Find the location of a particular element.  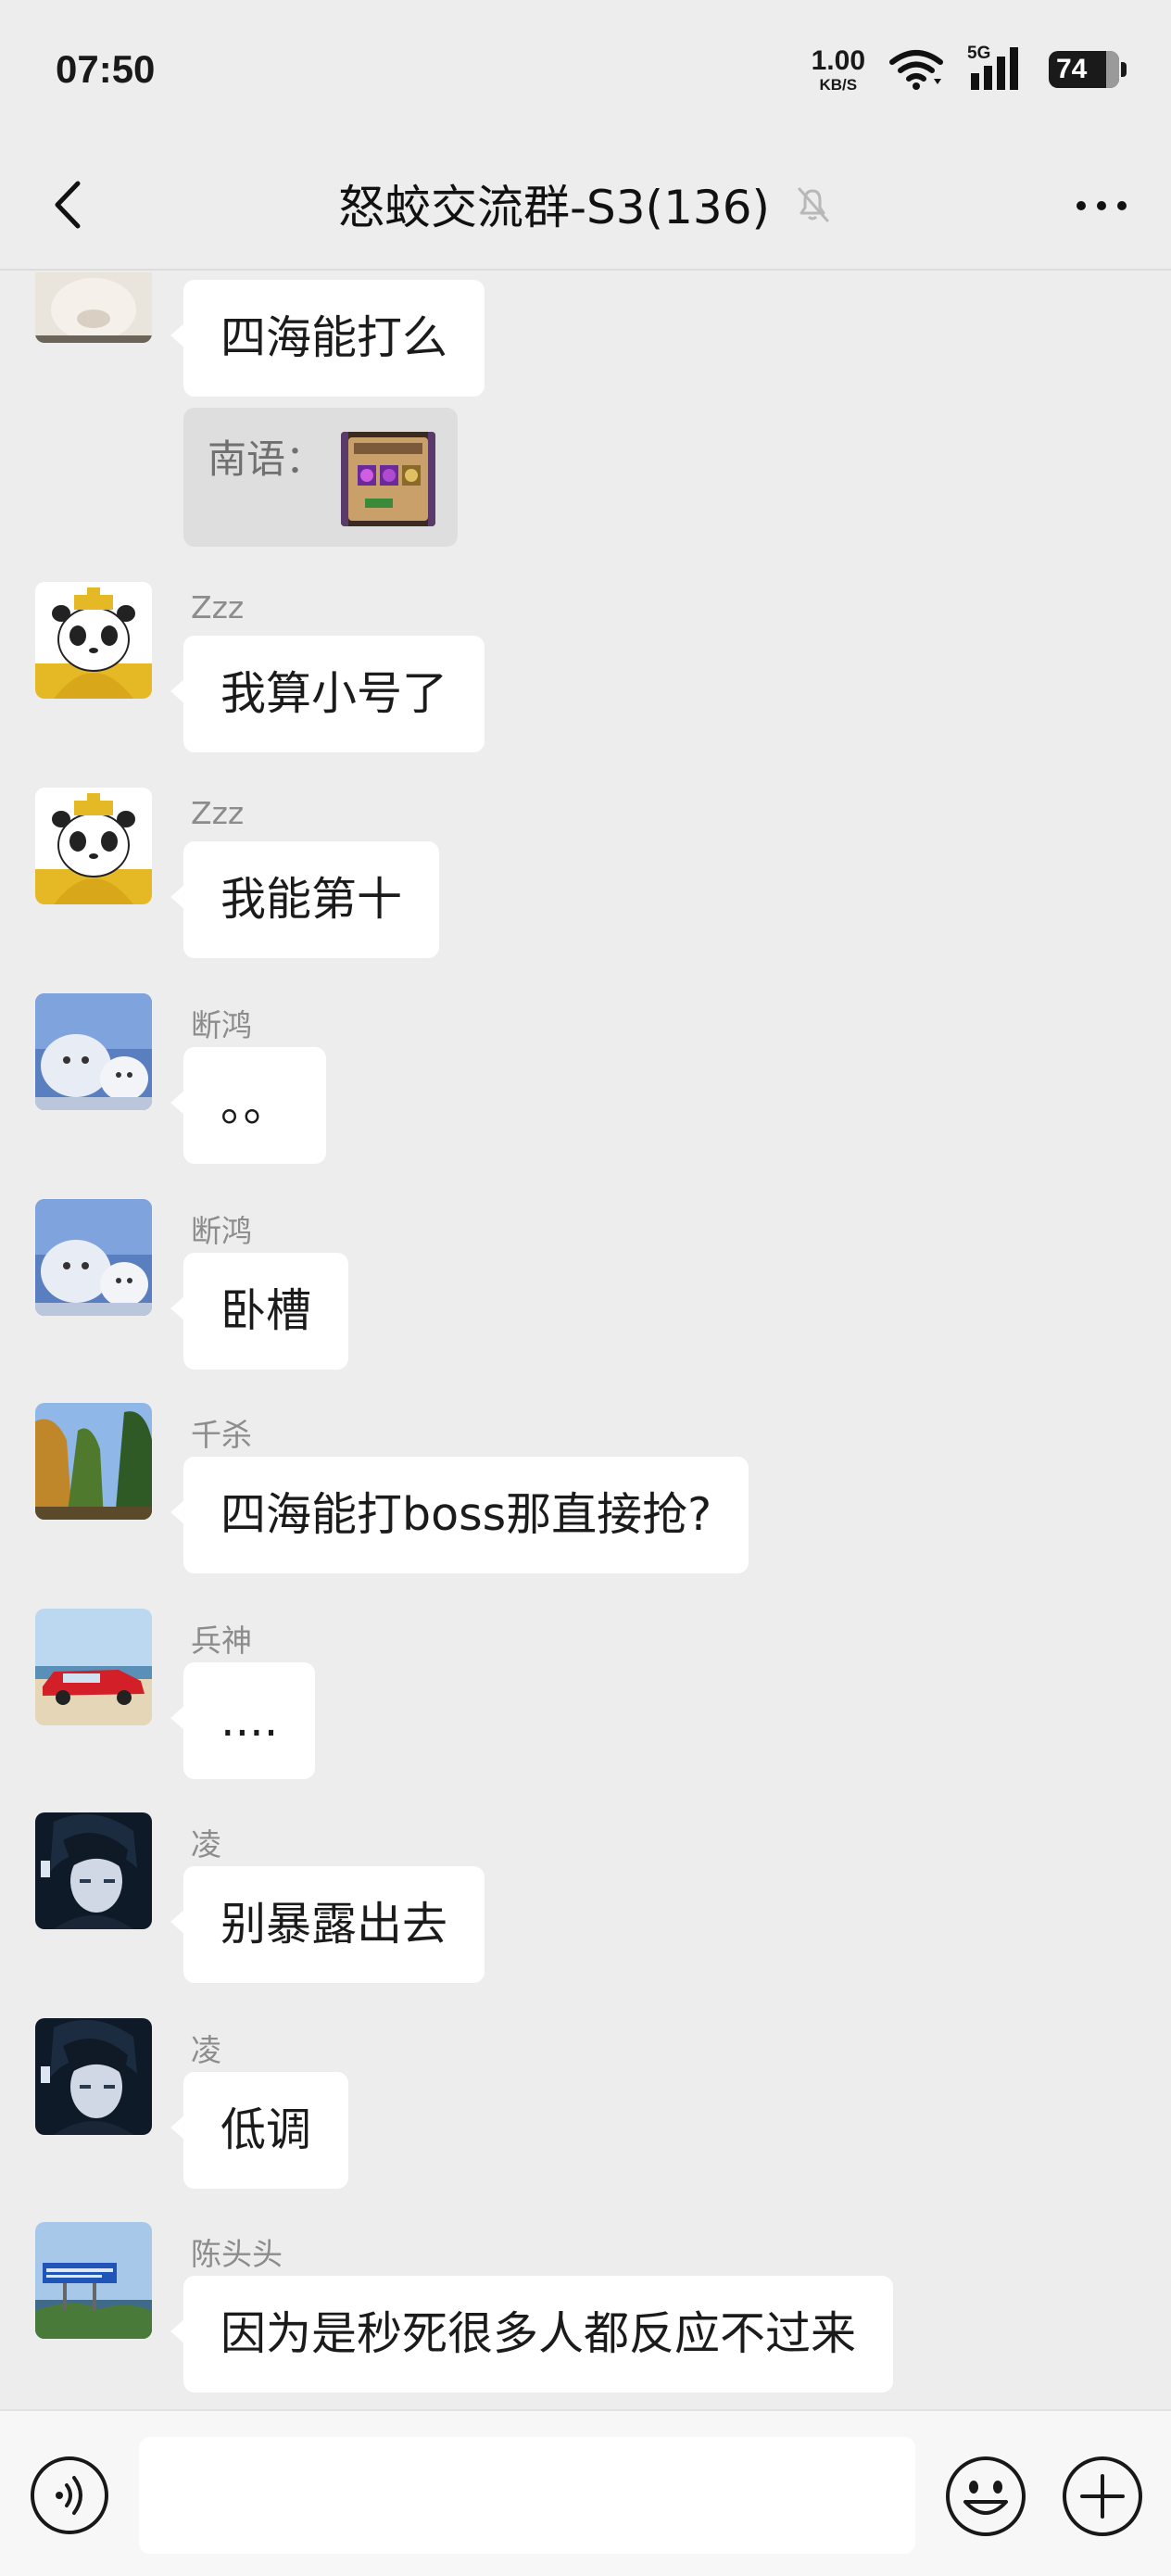

signal-bars-icon is located at coordinates (995, 68).